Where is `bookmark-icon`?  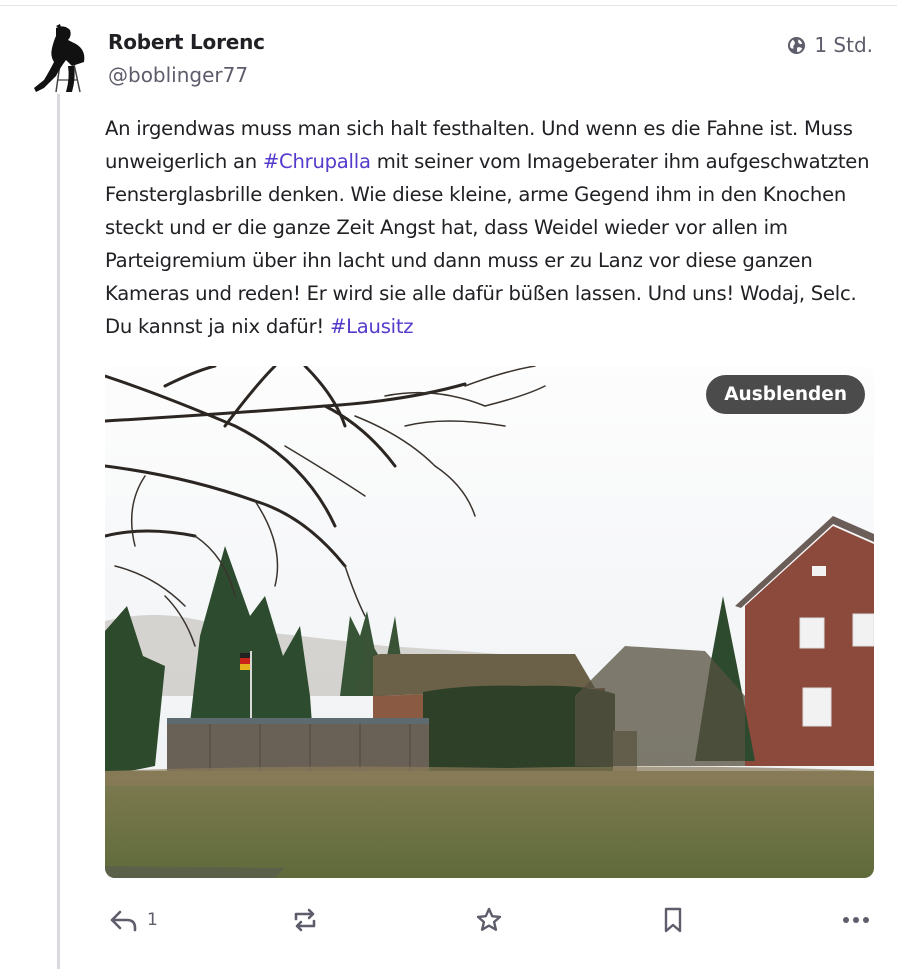
bookmark-icon is located at coordinates (673, 920).